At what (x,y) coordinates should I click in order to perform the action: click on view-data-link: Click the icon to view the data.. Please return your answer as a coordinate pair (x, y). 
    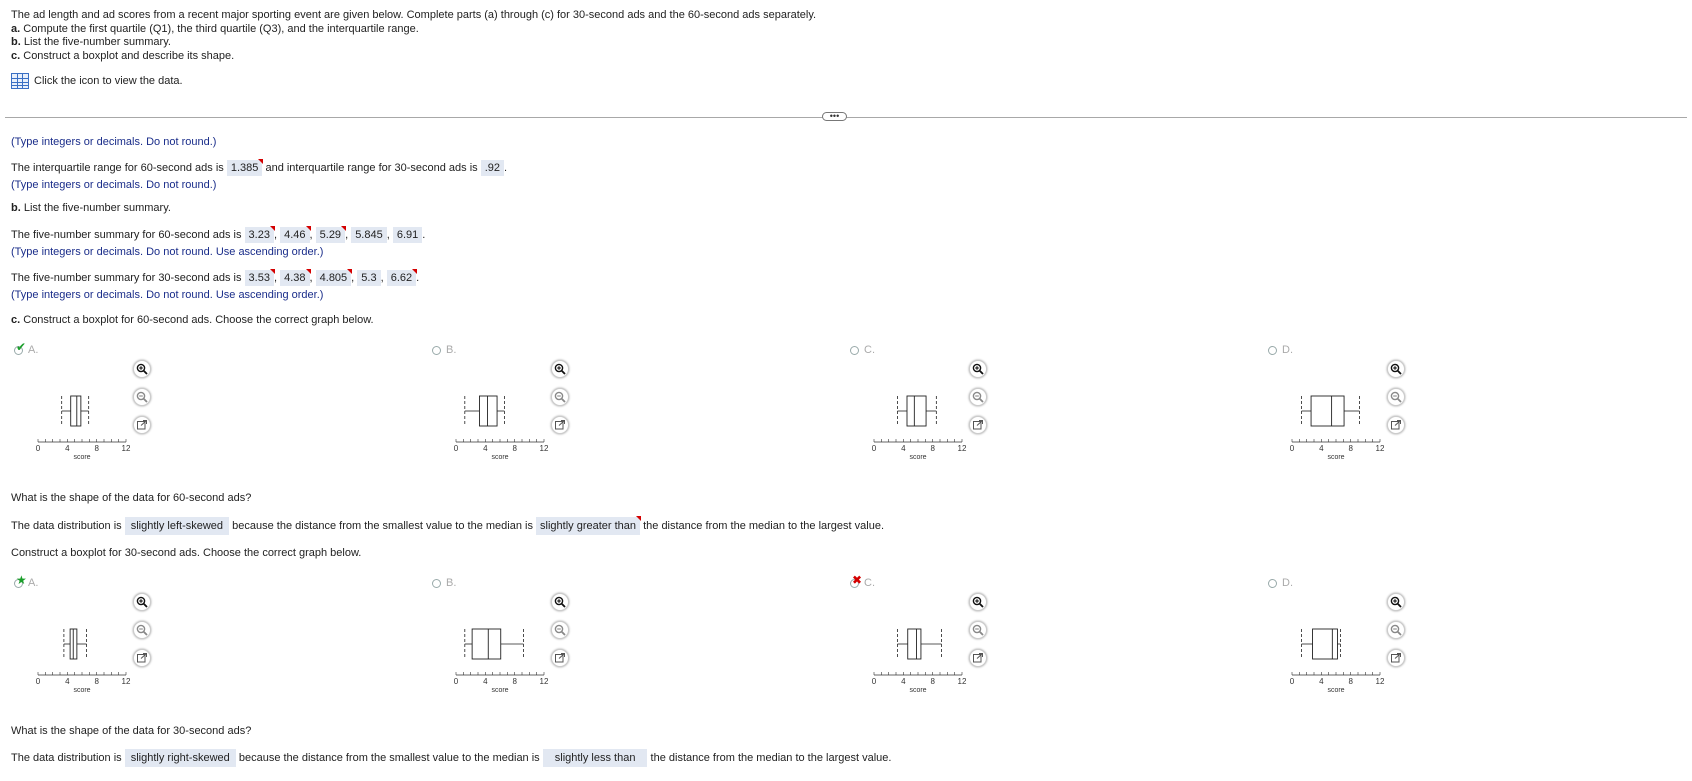
    Looking at the image, I should click on (97, 81).